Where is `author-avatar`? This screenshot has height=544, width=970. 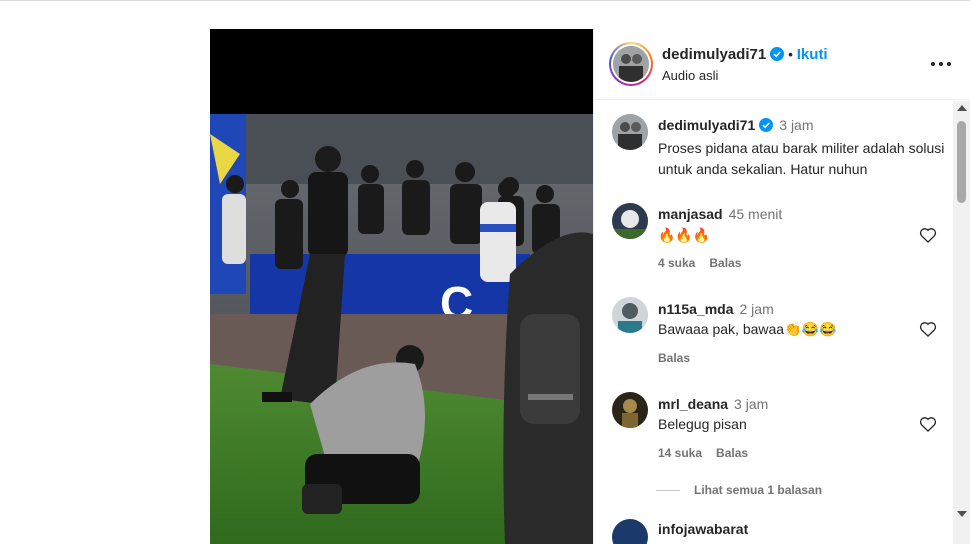 author-avatar is located at coordinates (631, 64).